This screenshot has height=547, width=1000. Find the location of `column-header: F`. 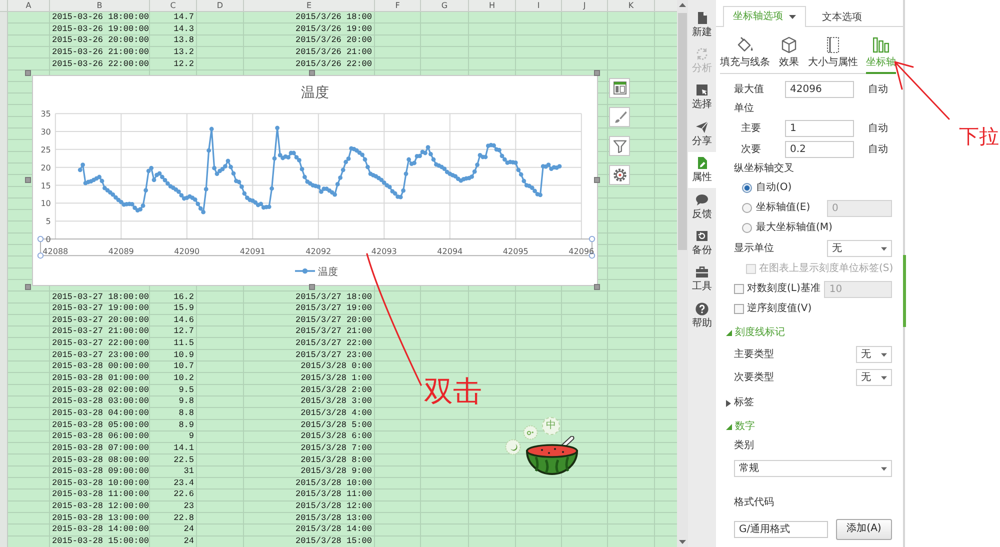

column-header: F is located at coordinates (397, 5).